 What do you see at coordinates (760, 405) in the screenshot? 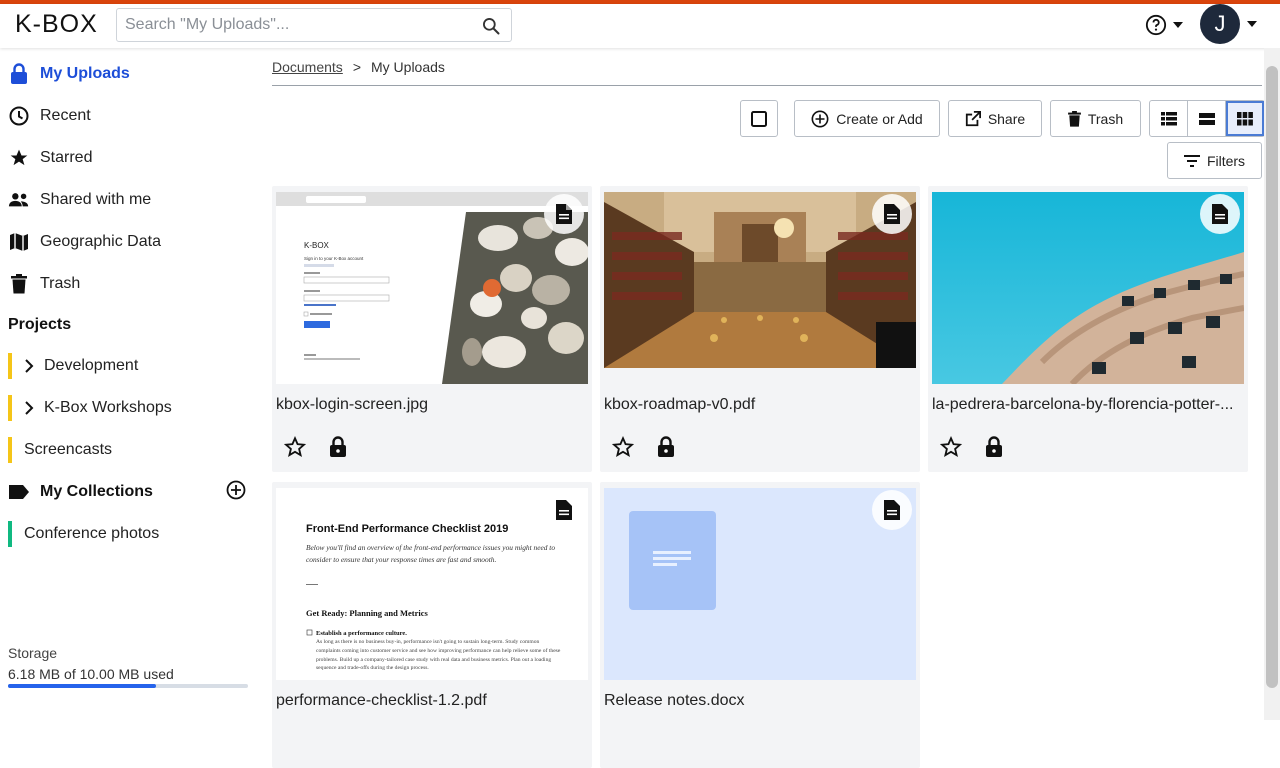
I see `document-name: kbox-roadmap-v0.pdf` at bounding box center [760, 405].